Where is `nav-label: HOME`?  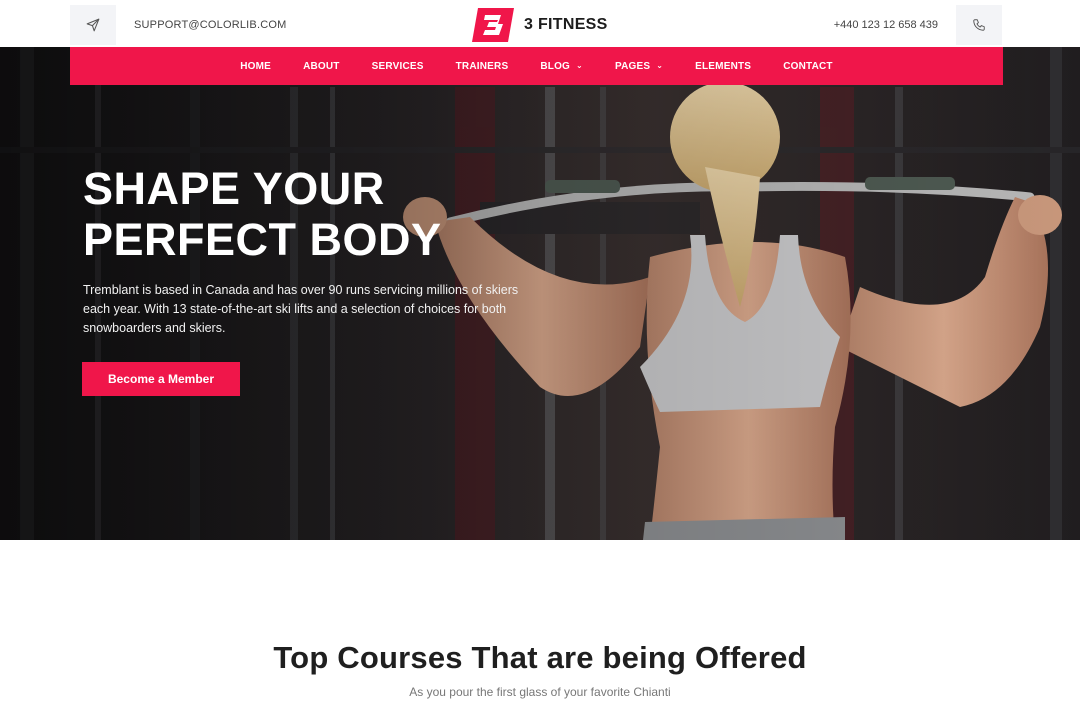 nav-label: HOME is located at coordinates (256, 66).